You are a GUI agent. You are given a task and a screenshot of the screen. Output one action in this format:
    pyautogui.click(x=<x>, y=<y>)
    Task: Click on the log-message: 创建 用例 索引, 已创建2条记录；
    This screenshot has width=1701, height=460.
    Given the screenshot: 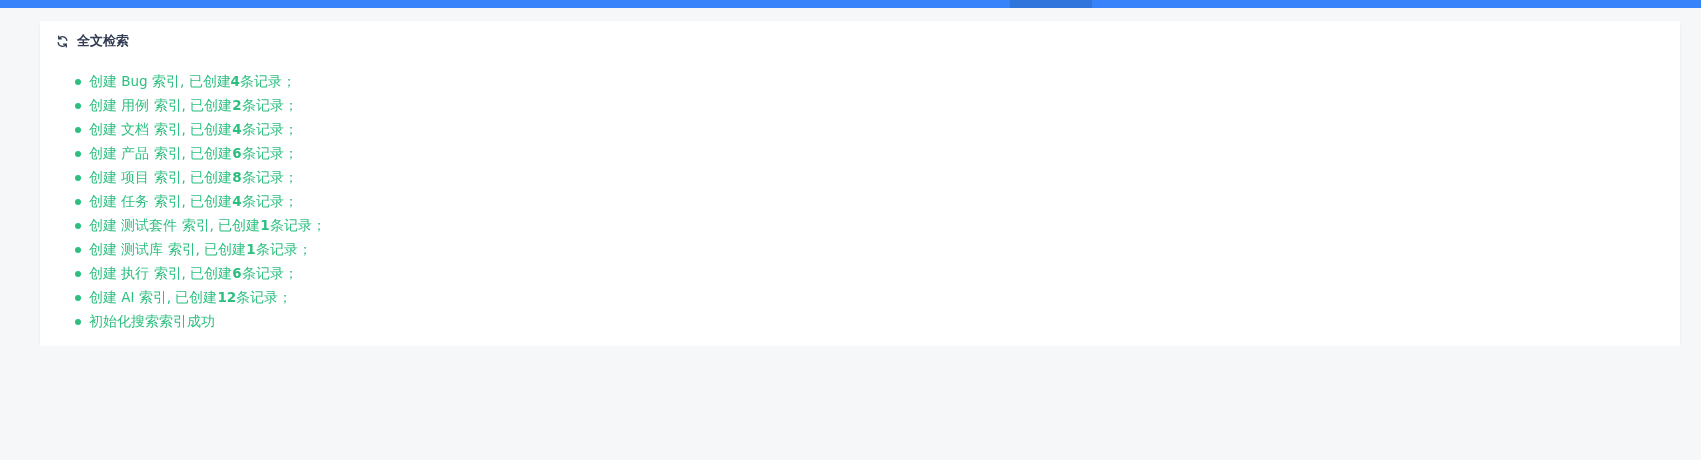 What is the action you would take?
    pyautogui.click(x=193, y=106)
    